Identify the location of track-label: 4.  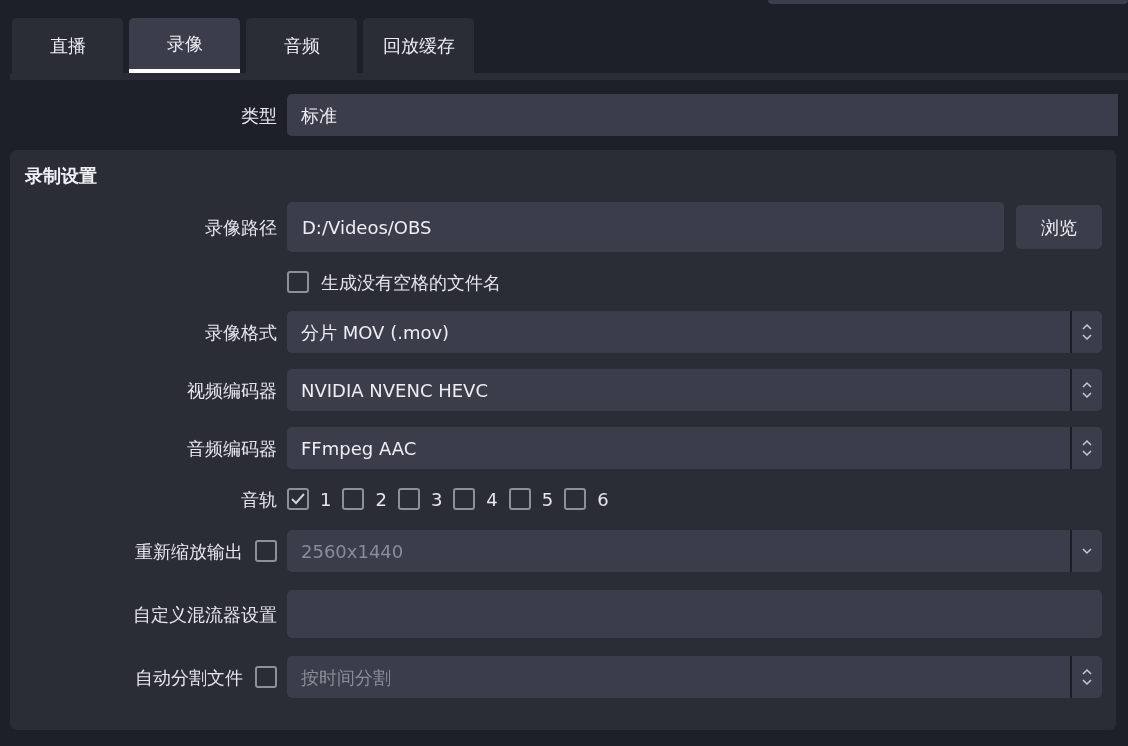
(492, 499).